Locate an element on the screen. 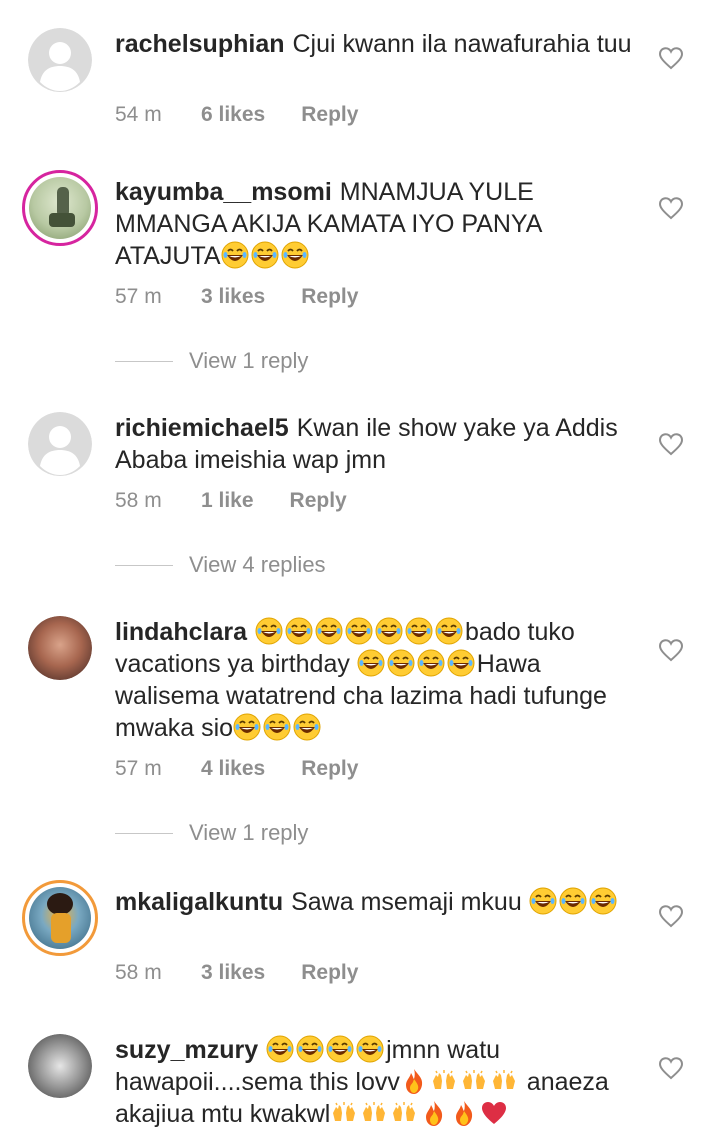 This screenshot has height=1130, width=720. comment-likes: 4 likes is located at coordinates (233, 769).